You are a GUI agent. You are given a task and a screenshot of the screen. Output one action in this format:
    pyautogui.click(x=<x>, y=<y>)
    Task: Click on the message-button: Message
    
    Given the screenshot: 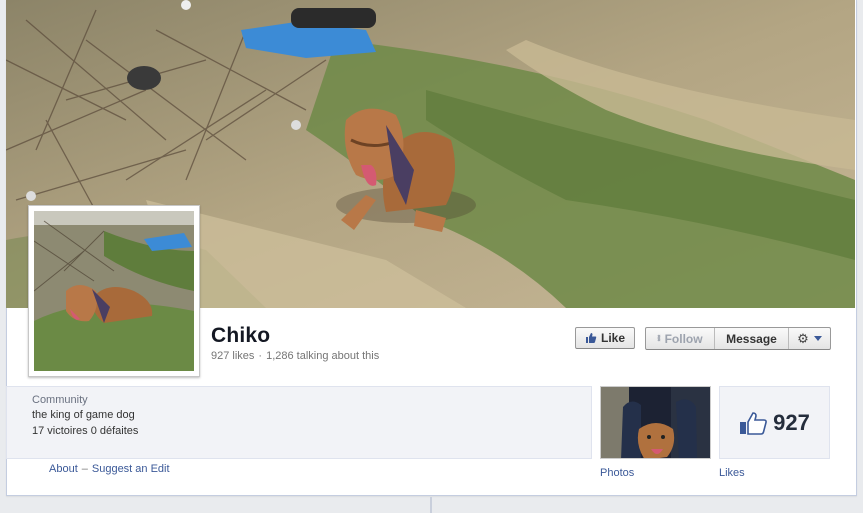 What is the action you would take?
    pyautogui.click(x=752, y=338)
    